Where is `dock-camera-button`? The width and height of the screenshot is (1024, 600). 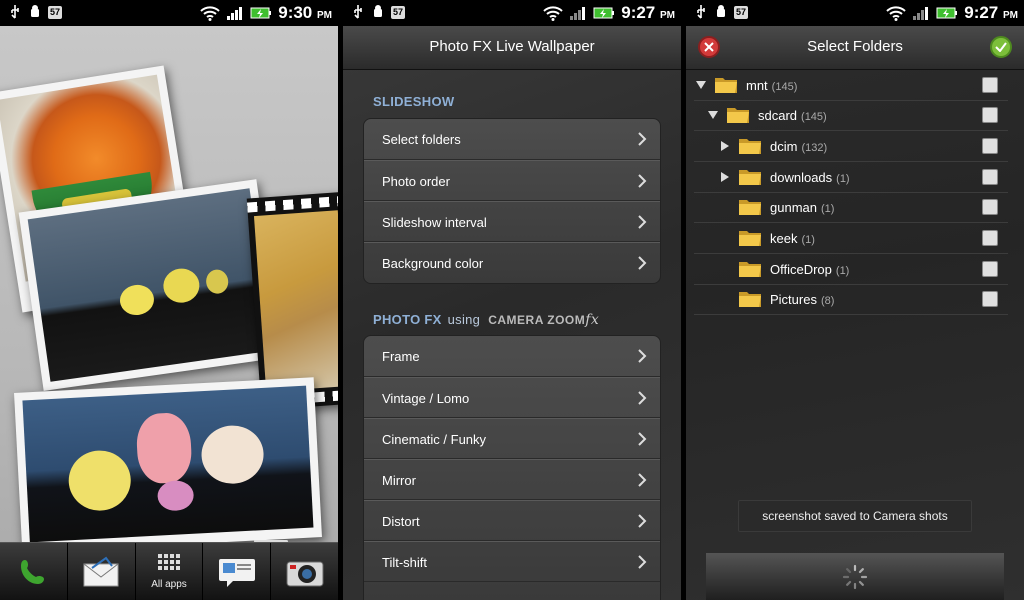 dock-camera-button is located at coordinates (304, 571).